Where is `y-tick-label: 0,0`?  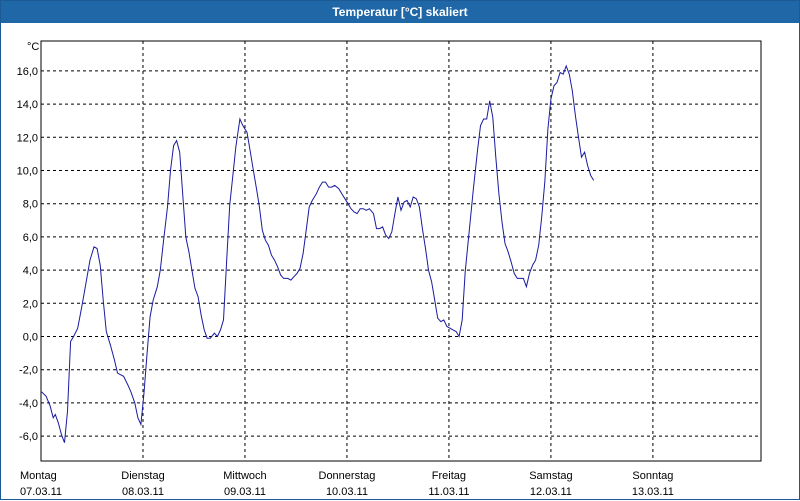 y-tick-label: 0,0 is located at coordinates (30, 337).